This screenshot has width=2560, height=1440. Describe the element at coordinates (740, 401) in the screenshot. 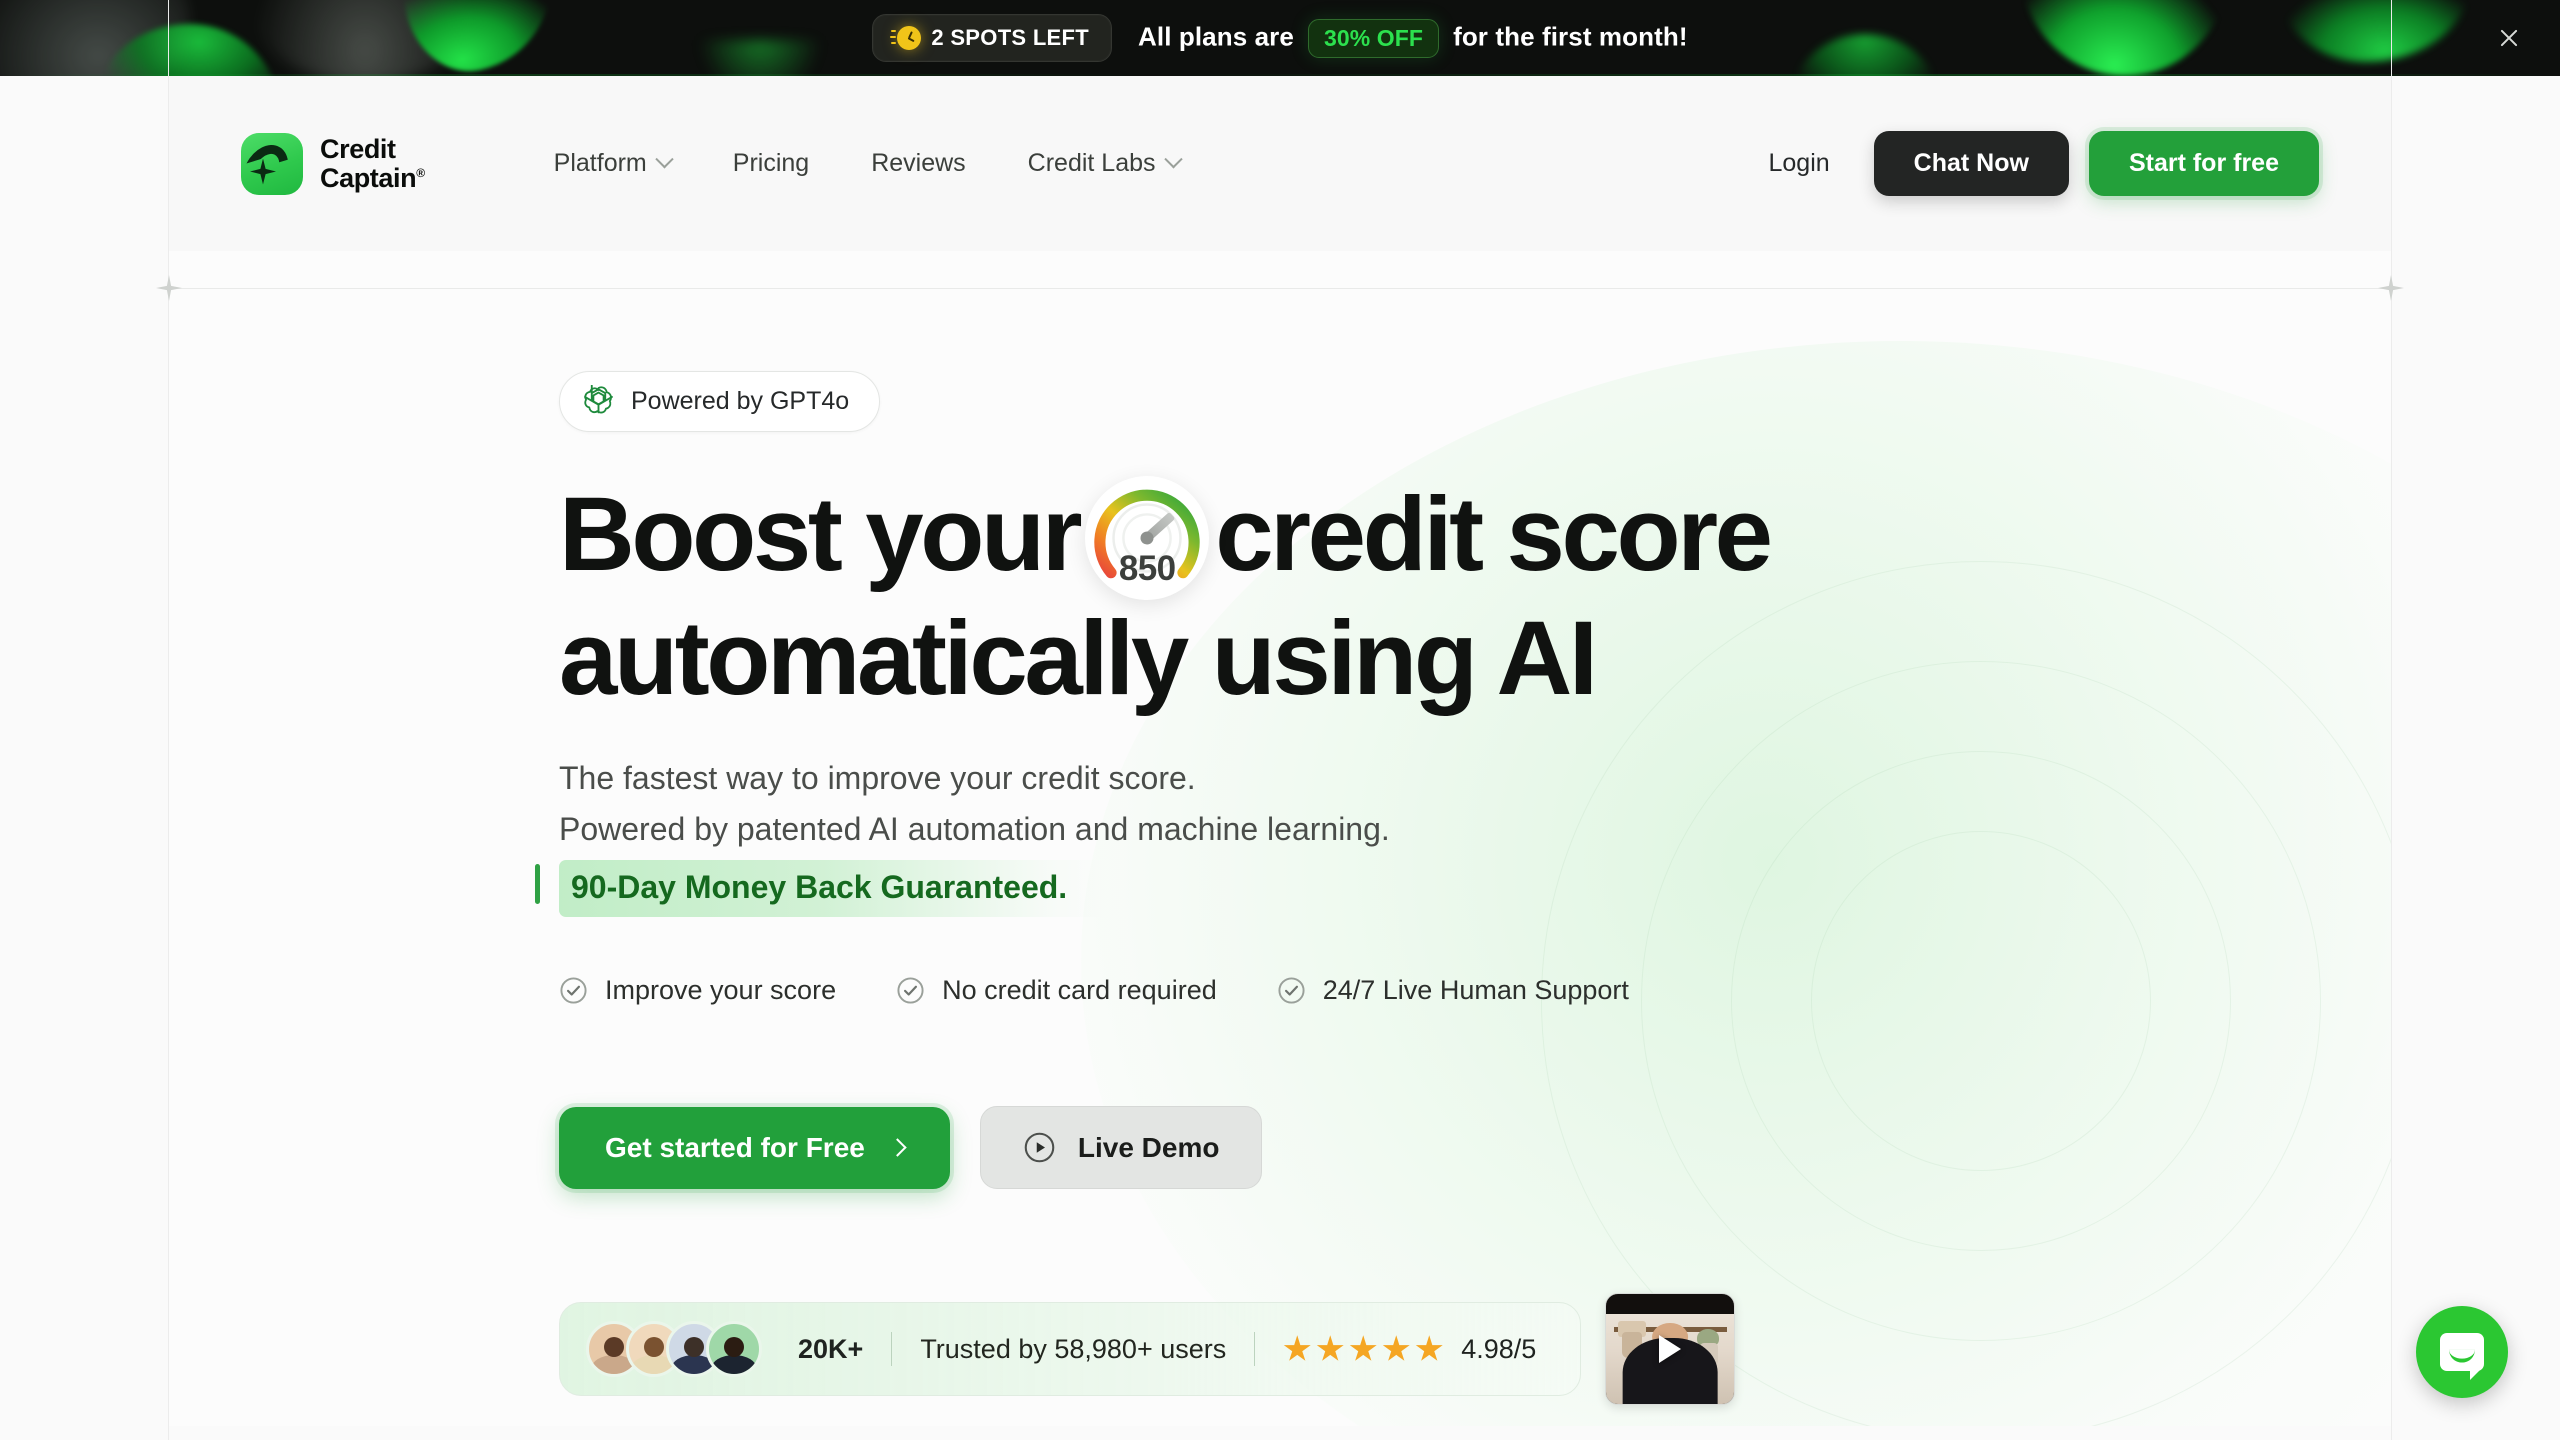

I see `gpt-badge-label: Powered by GPT4o` at that location.